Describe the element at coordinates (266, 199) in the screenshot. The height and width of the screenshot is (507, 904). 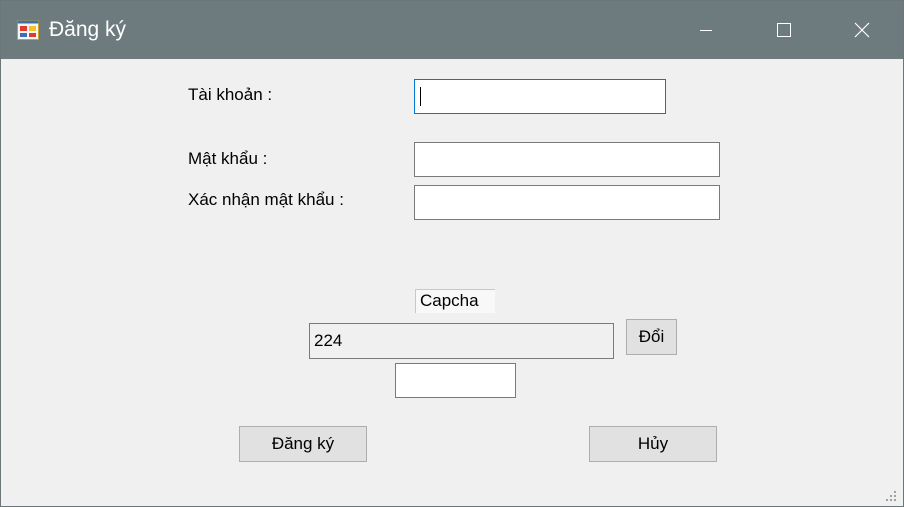
I see `confirm-password-label: Xác nhận mật khẩu :` at that location.